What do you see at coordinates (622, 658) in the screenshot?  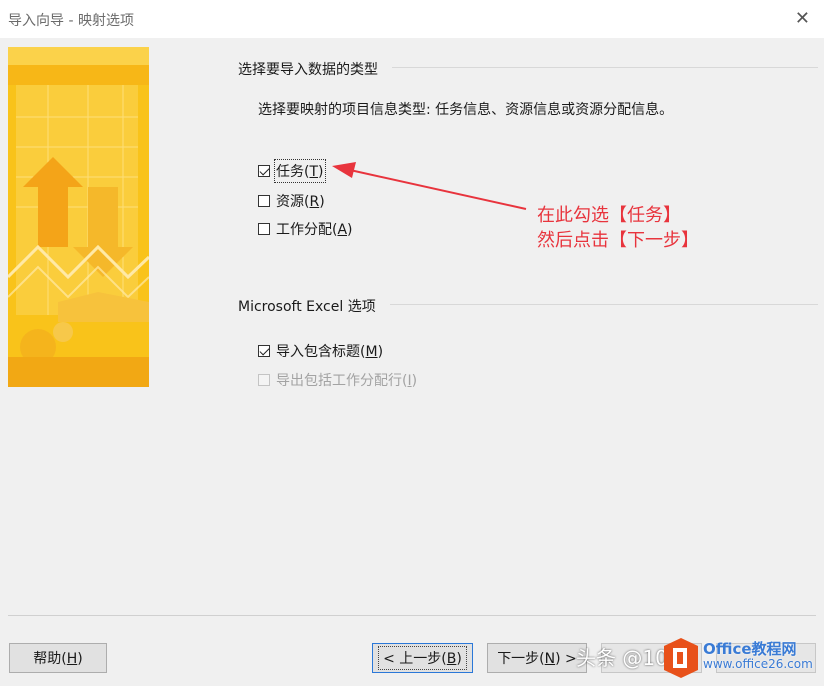 I see `watermark-text: 头条 @10` at bounding box center [622, 658].